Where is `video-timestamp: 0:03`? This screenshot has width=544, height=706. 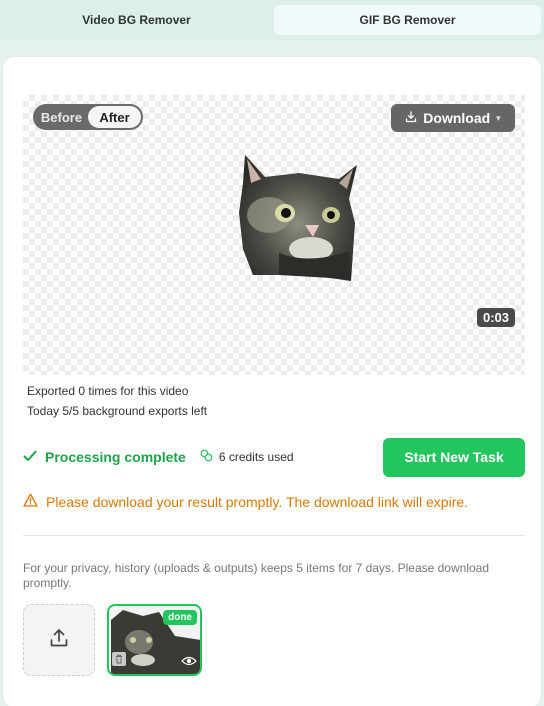 video-timestamp: 0:03 is located at coordinates (495, 317).